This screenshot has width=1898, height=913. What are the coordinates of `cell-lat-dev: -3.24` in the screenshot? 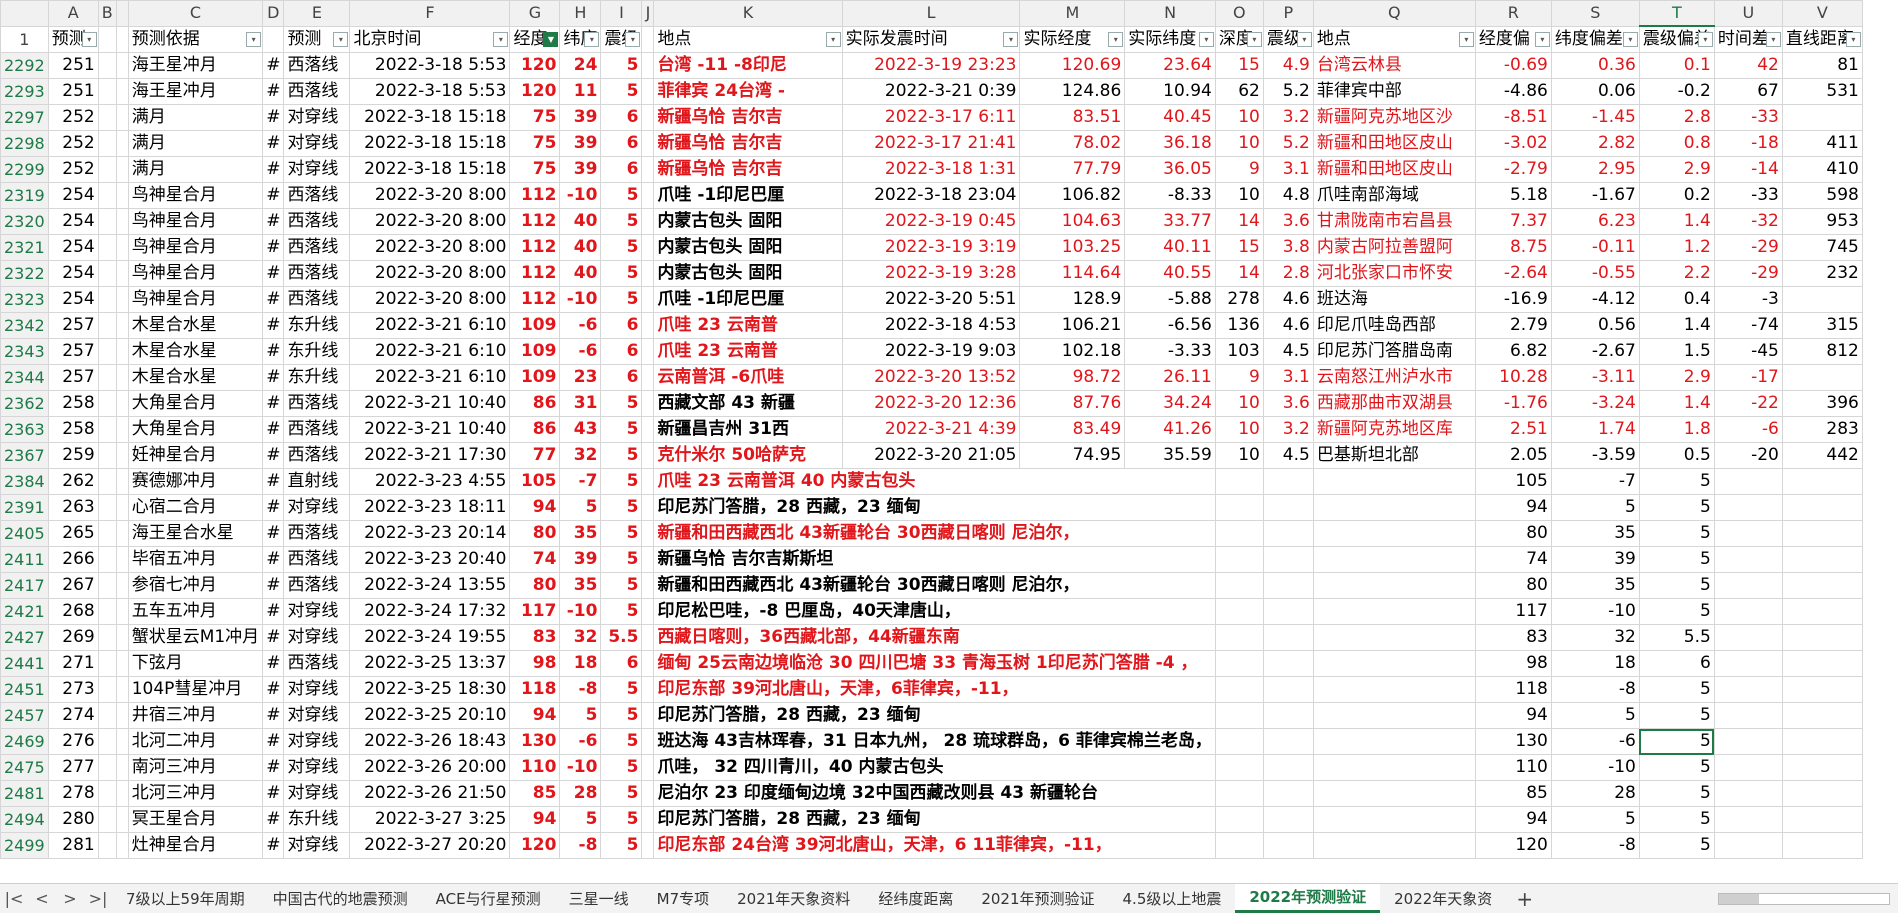 It's located at (1595, 403).